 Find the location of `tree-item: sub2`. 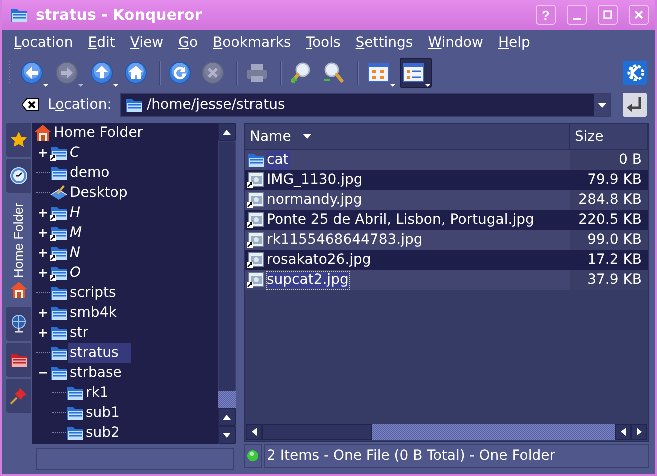

tree-item: sub2 is located at coordinates (103, 433).